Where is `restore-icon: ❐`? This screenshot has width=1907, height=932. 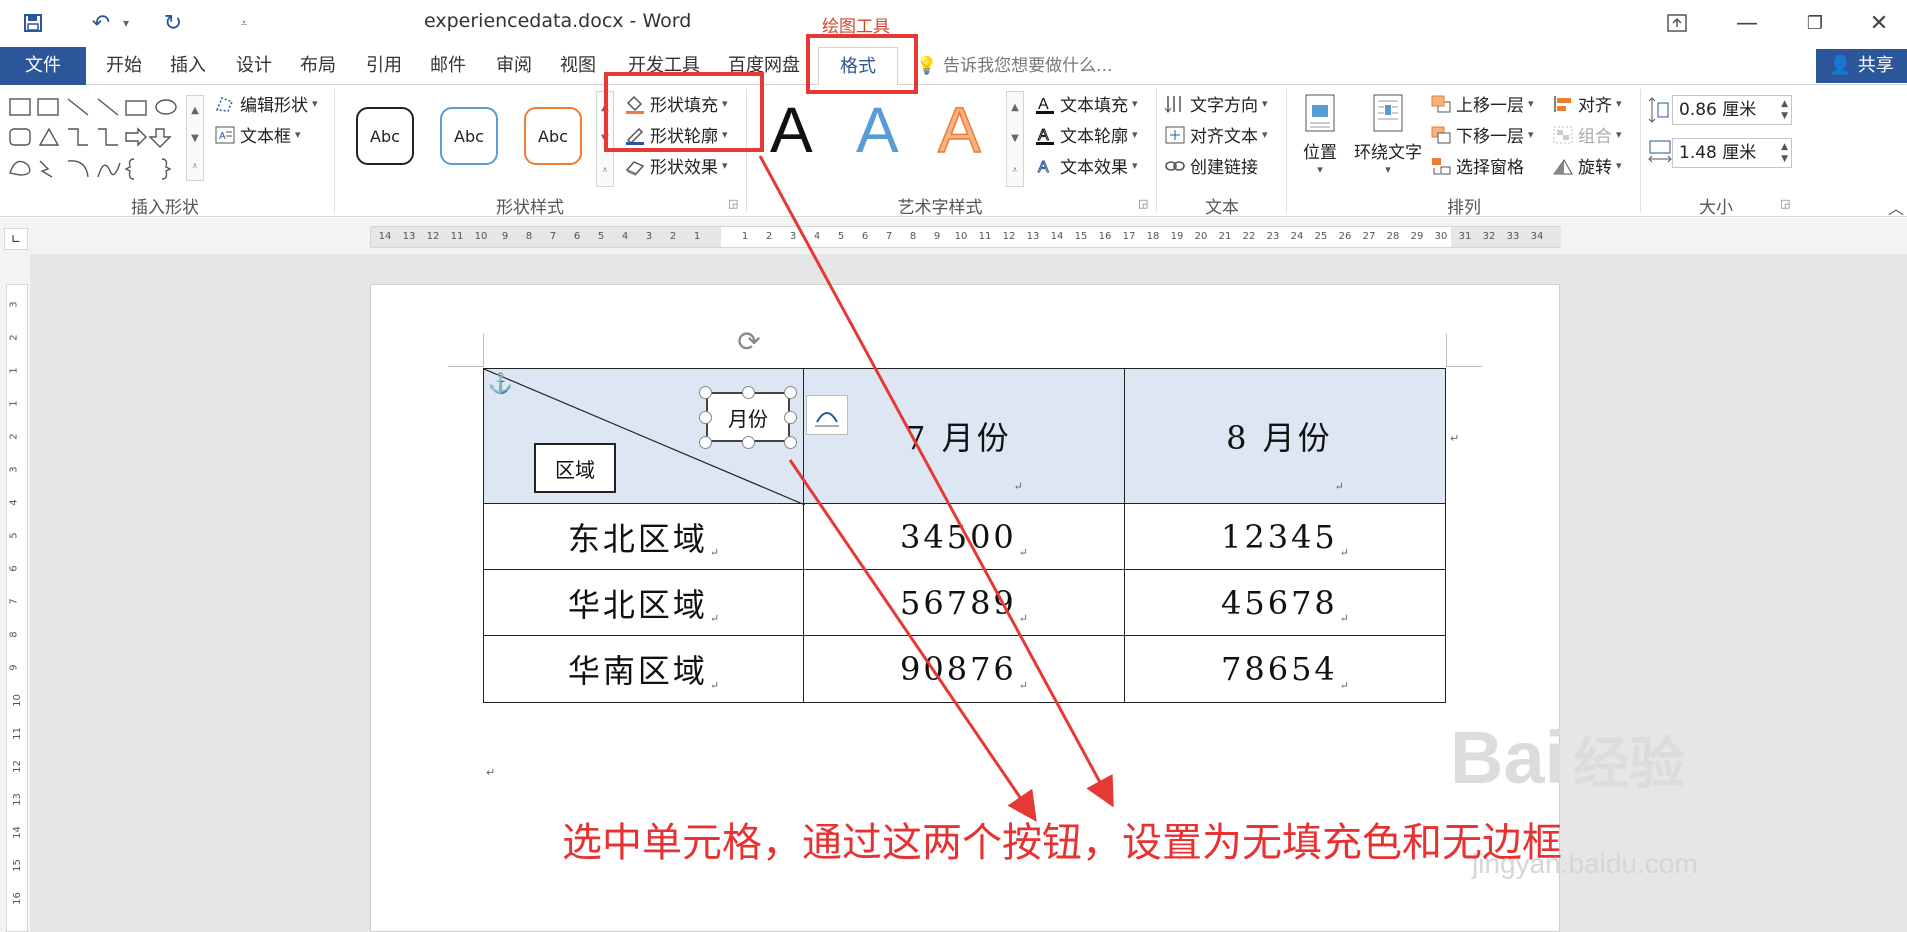
restore-icon: ❐ is located at coordinates (1815, 23).